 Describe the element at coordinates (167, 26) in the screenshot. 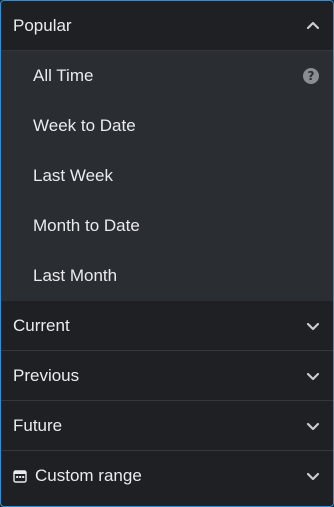

I see `section-popular-header: Popular` at that location.